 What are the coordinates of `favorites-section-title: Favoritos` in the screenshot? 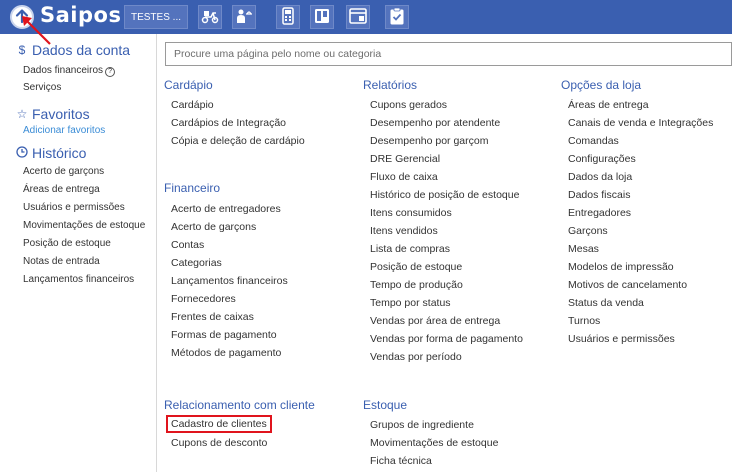 It's located at (61, 114).